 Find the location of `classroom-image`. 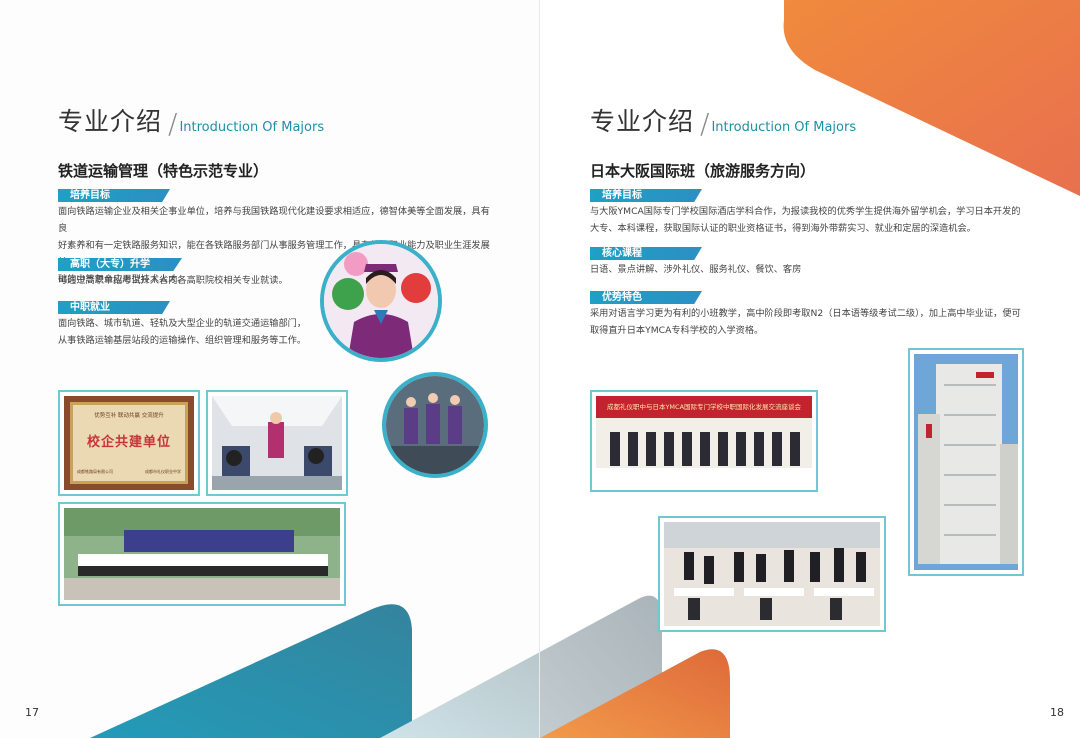

classroom-image is located at coordinates (772, 574).